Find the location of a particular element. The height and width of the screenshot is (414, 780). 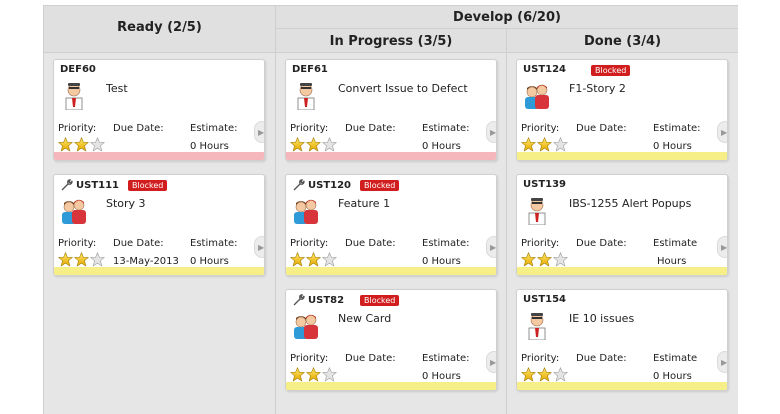

column-header-done: Done (3/4) is located at coordinates (622, 41).